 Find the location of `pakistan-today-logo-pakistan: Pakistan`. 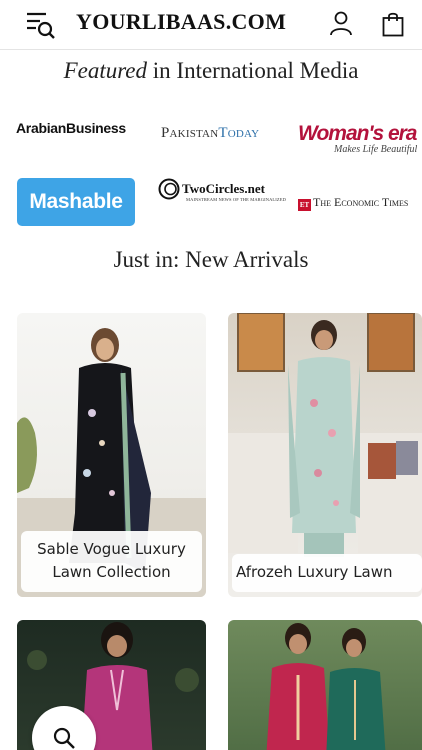

pakistan-today-logo-pakistan: Pakistan is located at coordinates (190, 133).